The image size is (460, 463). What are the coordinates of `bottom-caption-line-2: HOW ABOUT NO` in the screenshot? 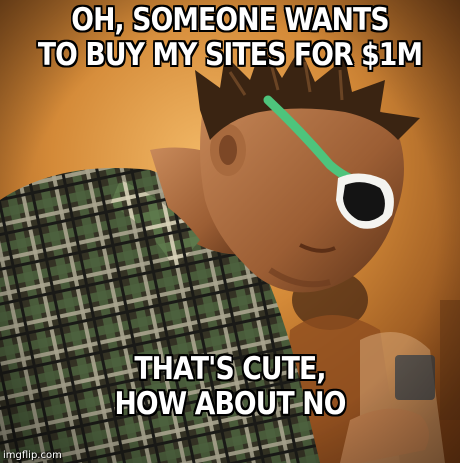 It's located at (230, 404).